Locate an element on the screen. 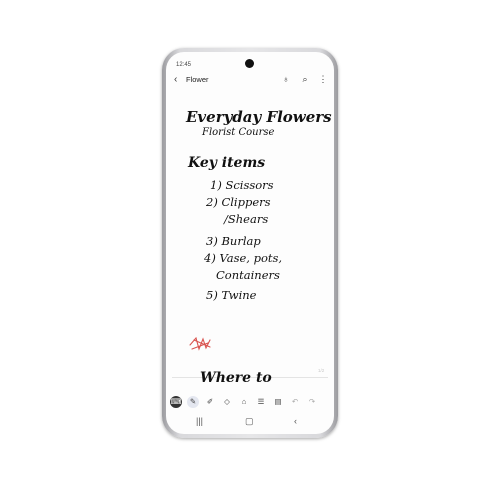 This screenshot has height=500, width=500. note-header: ‹ Flower ♁ ⌕ ⋮ is located at coordinates (250, 80).